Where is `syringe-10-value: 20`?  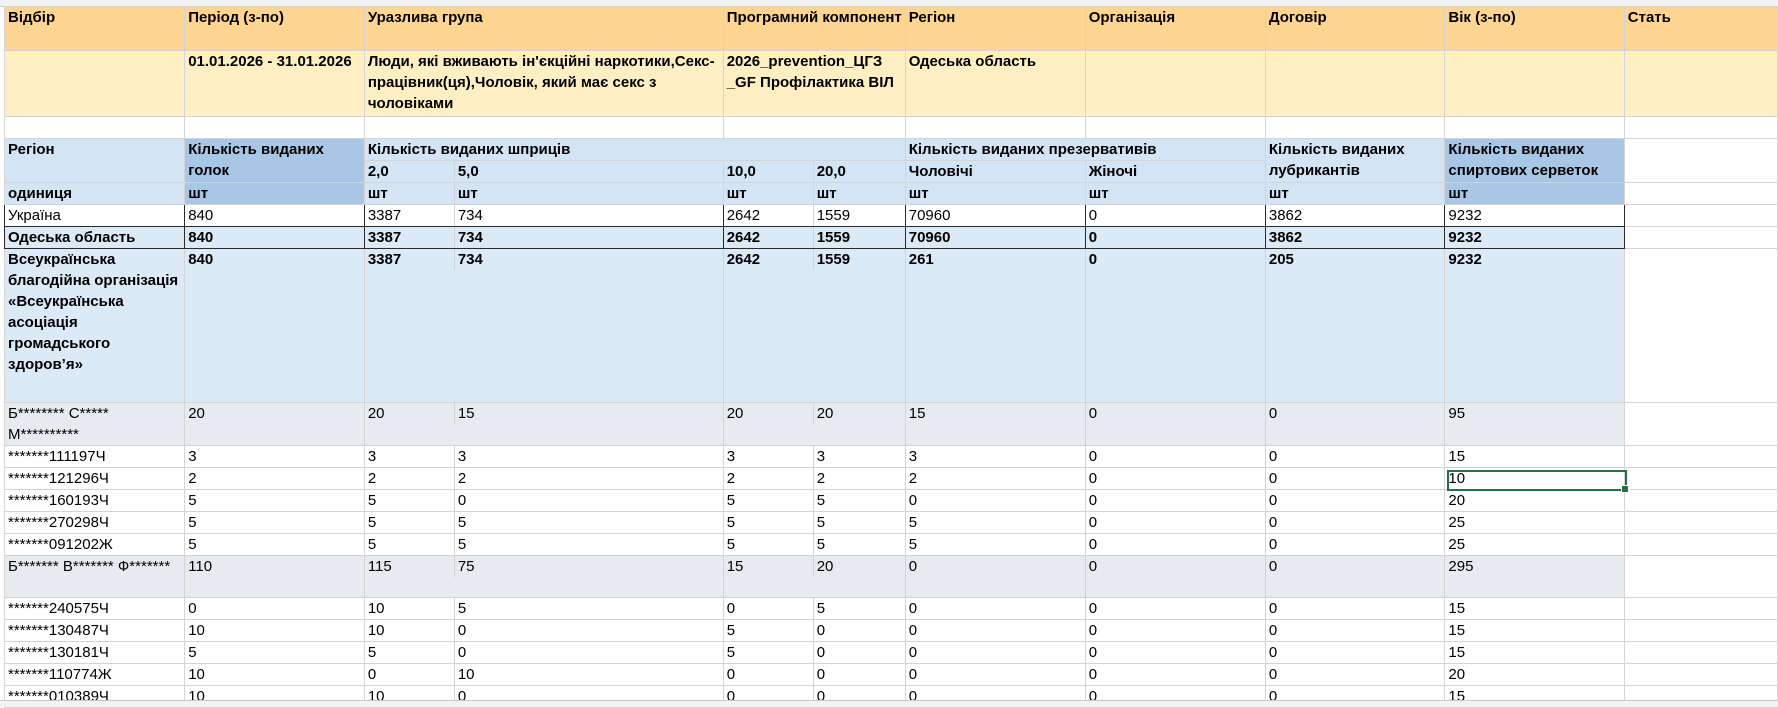 syringe-10-value: 20 is located at coordinates (769, 413).